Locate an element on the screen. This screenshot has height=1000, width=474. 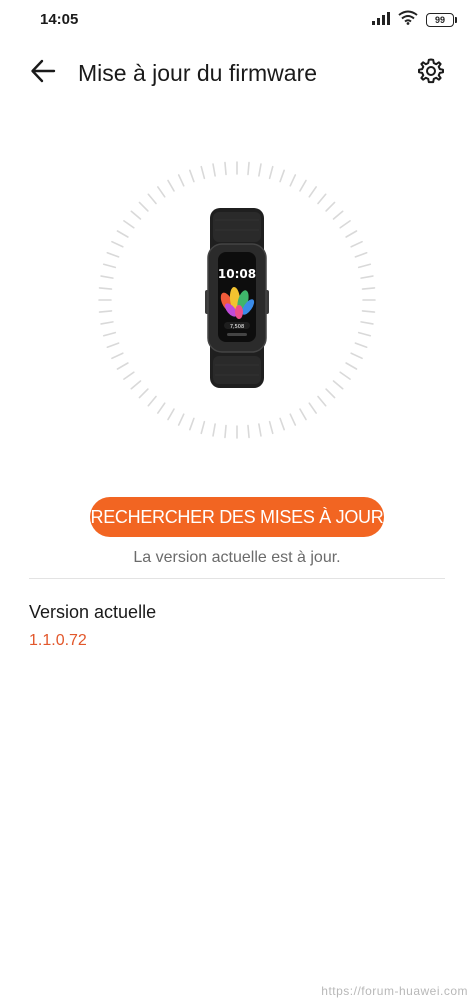
battery-level: 99 is located at coordinates (439, 19).